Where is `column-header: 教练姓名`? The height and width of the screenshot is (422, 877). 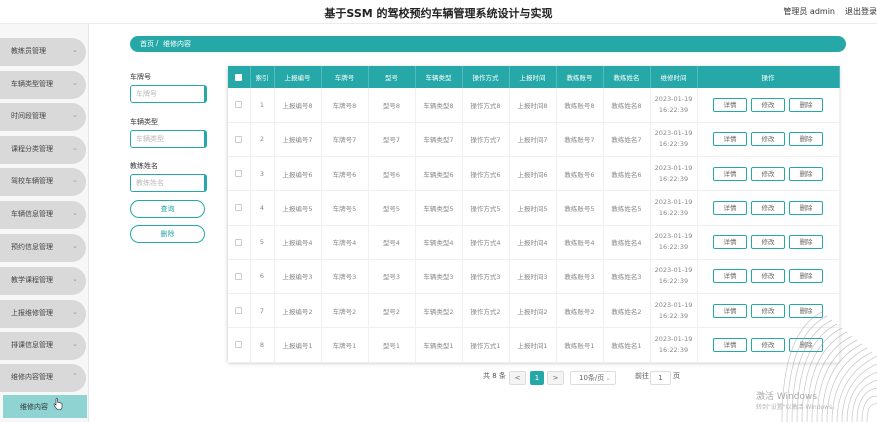 column-header: 教练姓名 is located at coordinates (627, 77).